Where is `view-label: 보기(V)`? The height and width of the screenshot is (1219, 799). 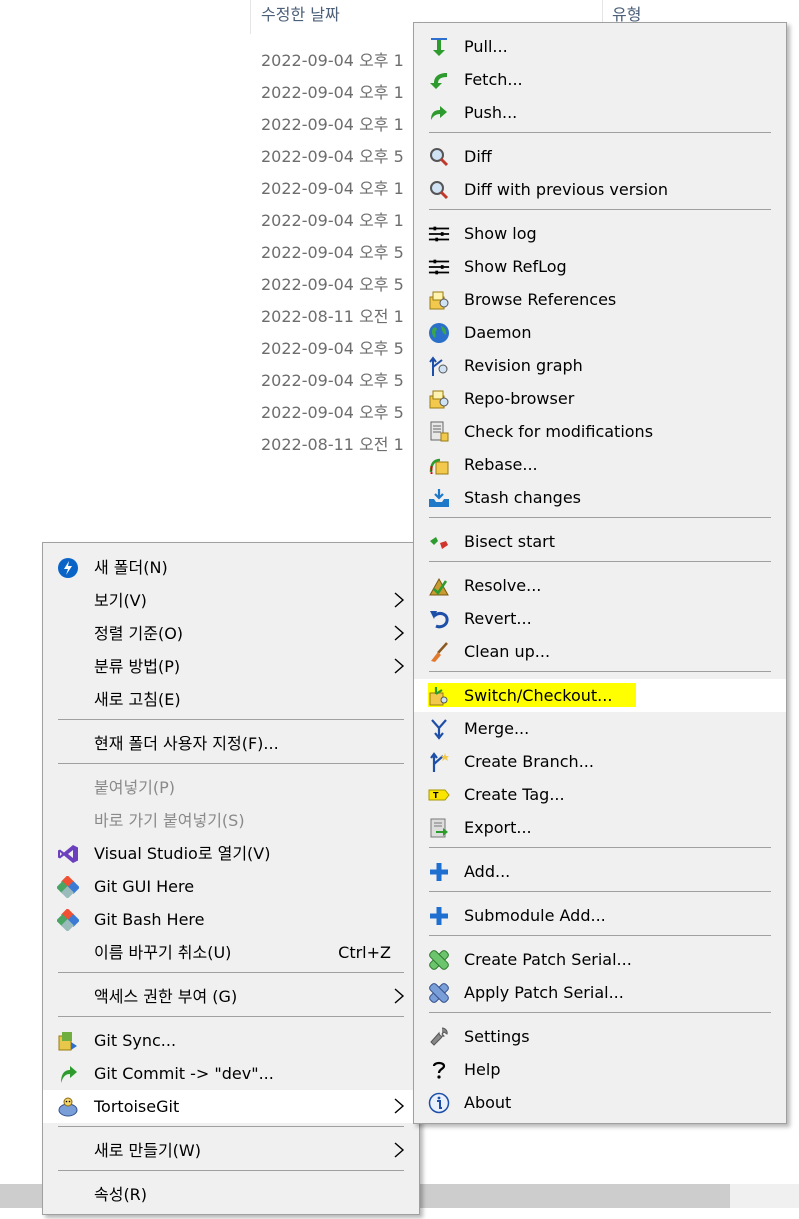
view-label: 보기(V) is located at coordinates (120, 600).